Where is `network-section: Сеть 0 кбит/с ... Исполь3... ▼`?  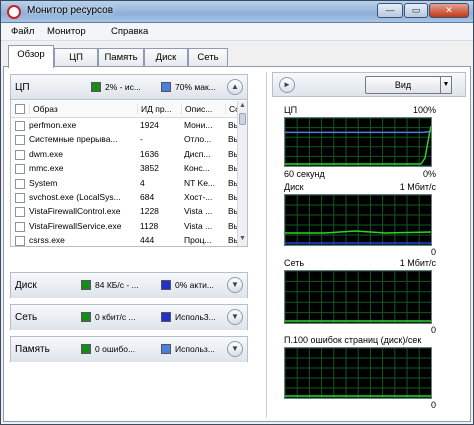
network-section: Сеть 0 кбит/с ... Исполь3... ▼ is located at coordinates (129, 317).